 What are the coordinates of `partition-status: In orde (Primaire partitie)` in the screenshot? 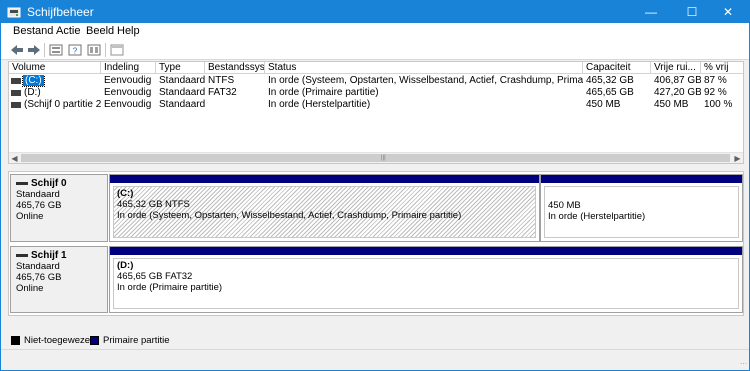 It's located at (170, 287).